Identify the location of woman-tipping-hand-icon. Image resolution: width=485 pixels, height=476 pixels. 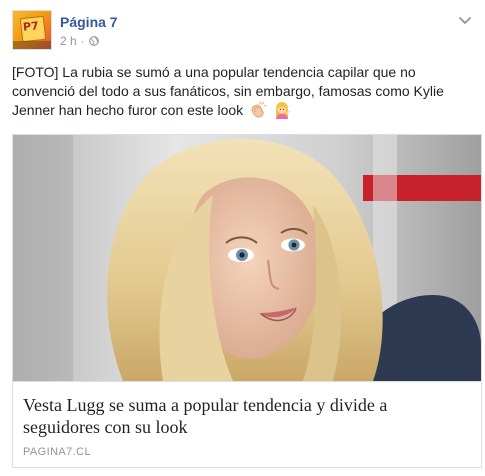
(283, 110).